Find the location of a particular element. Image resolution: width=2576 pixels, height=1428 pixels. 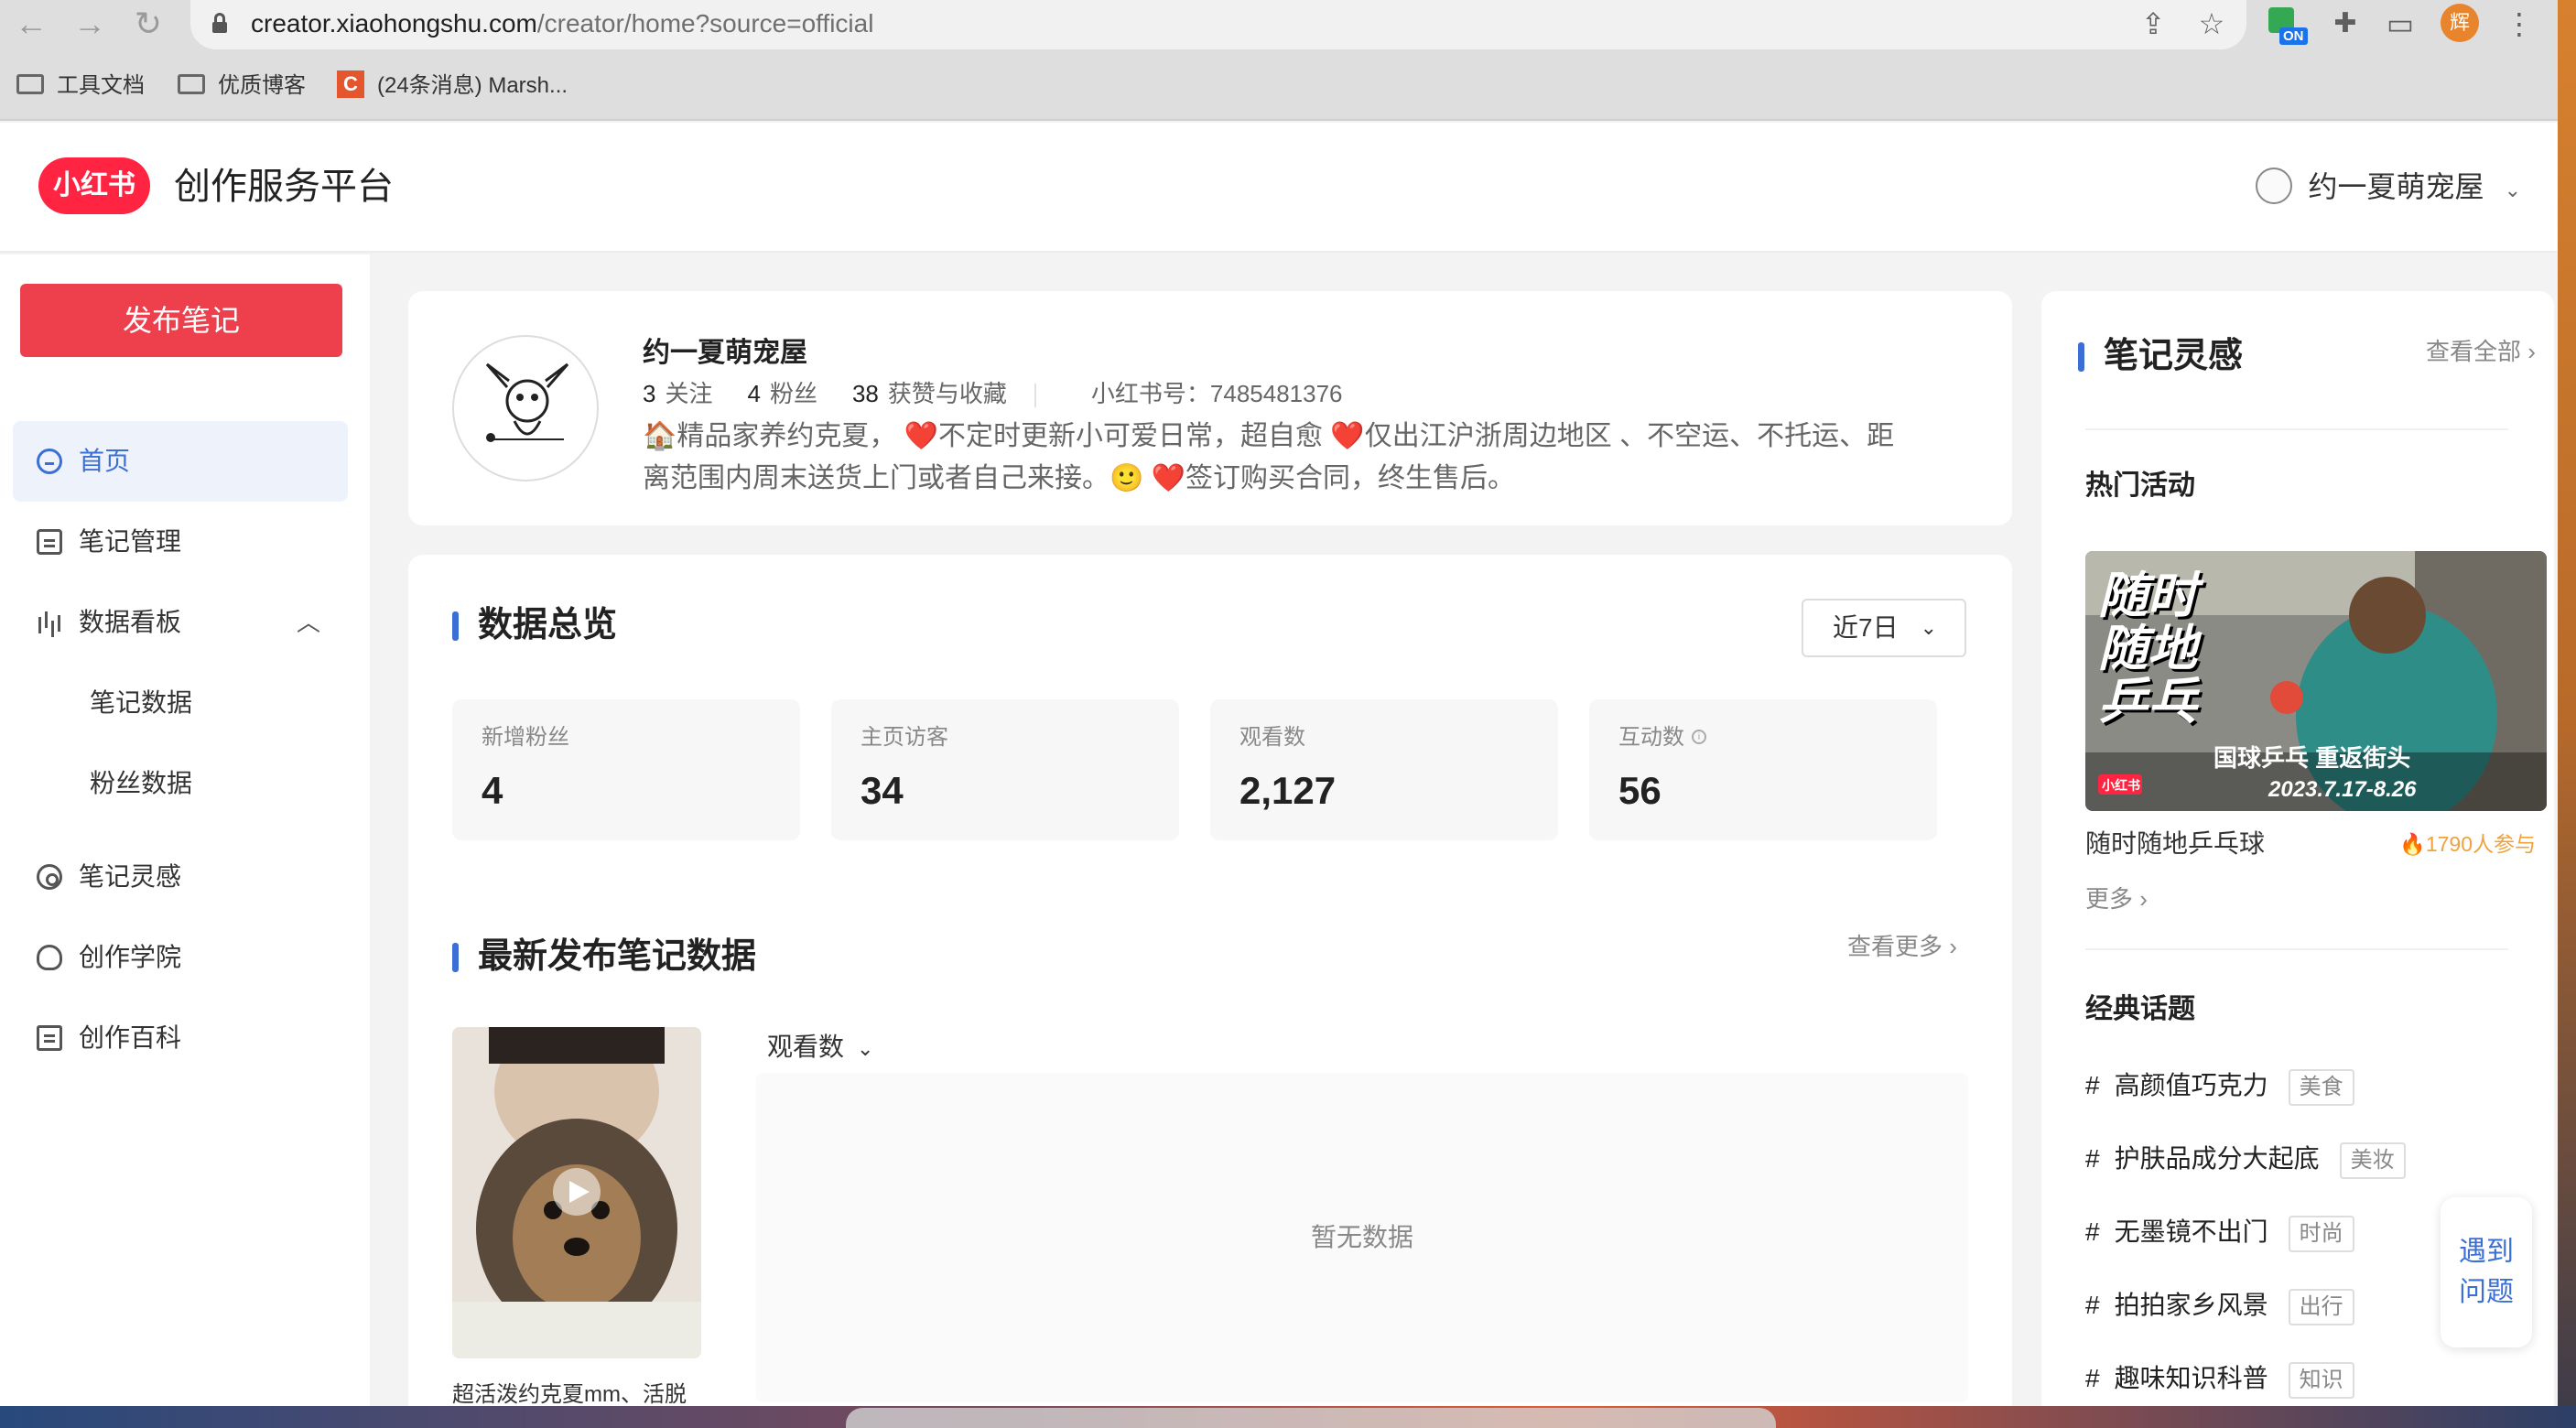

academy-icon is located at coordinates (50, 957).